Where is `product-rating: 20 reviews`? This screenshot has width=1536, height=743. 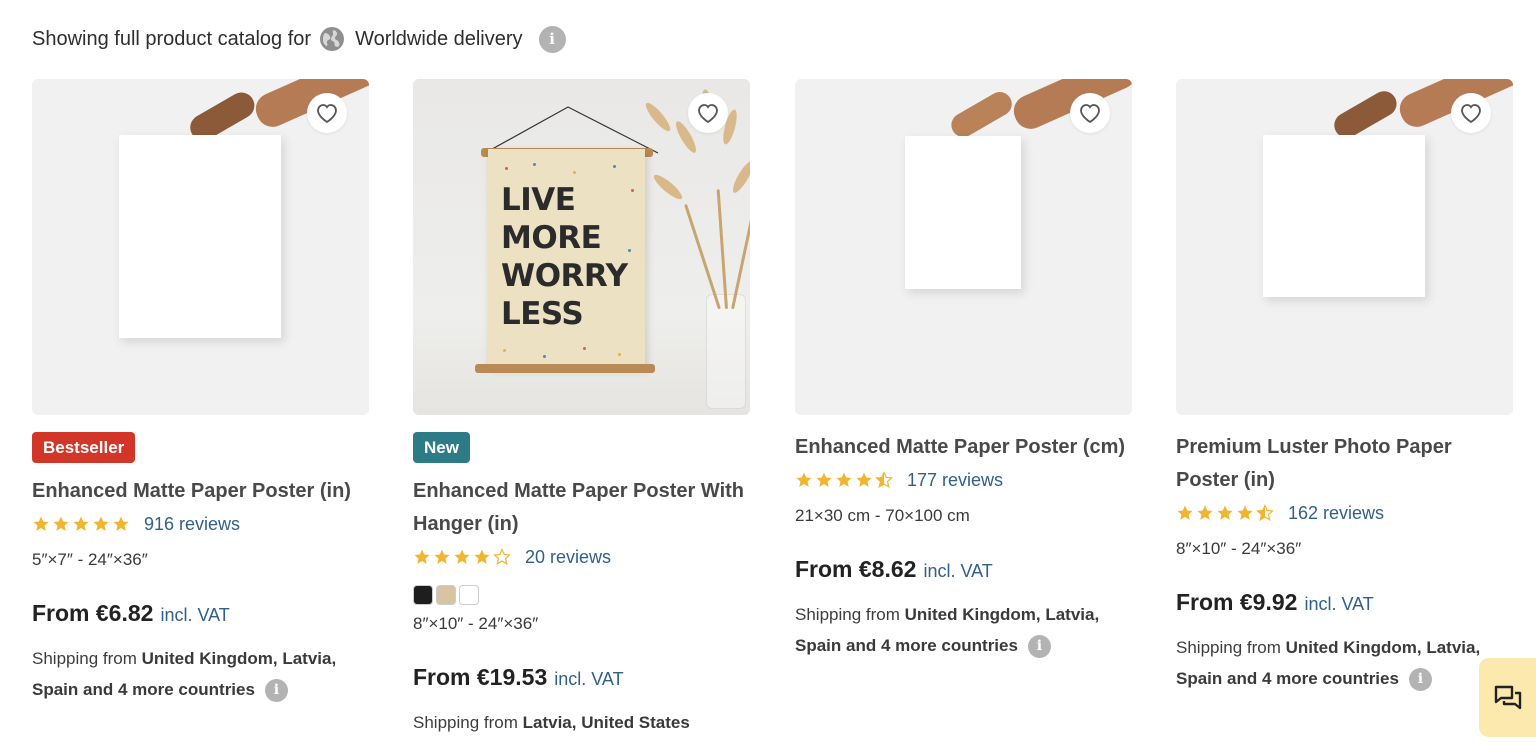 product-rating: 20 reviews is located at coordinates (581, 557).